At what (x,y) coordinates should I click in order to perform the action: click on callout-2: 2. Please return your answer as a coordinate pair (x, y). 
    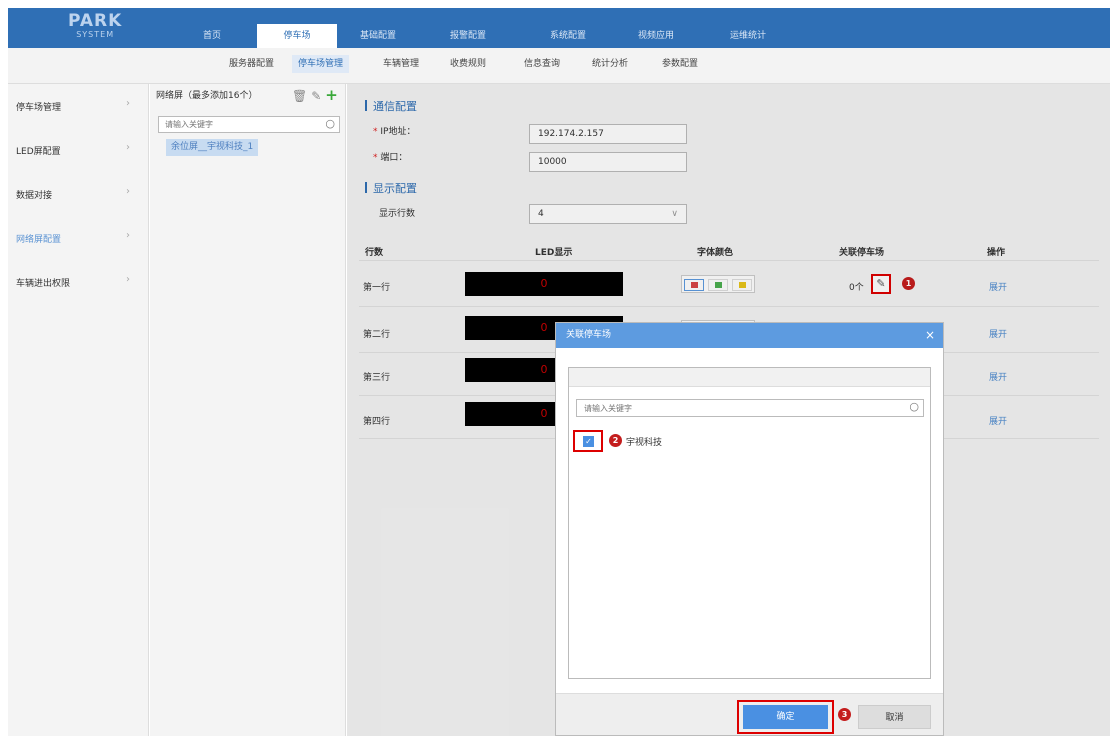
    Looking at the image, I should click on (615, 440).